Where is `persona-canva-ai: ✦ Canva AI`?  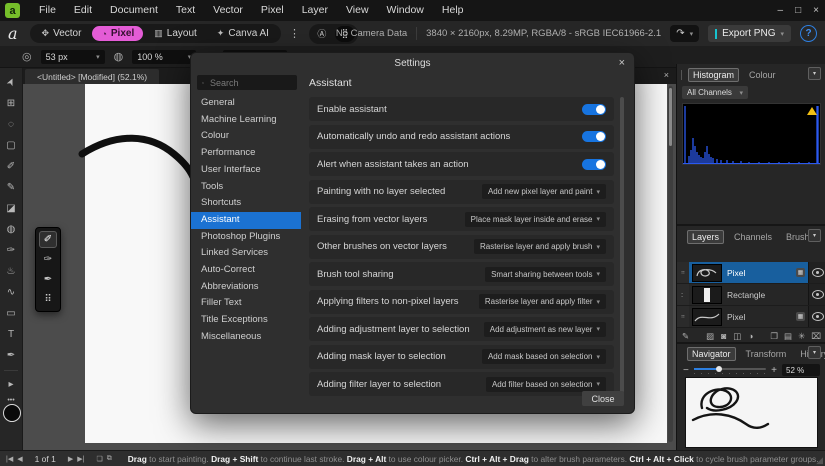 persona-canva-ai: ✦ Canva AI is located at coordinates (243, 33).